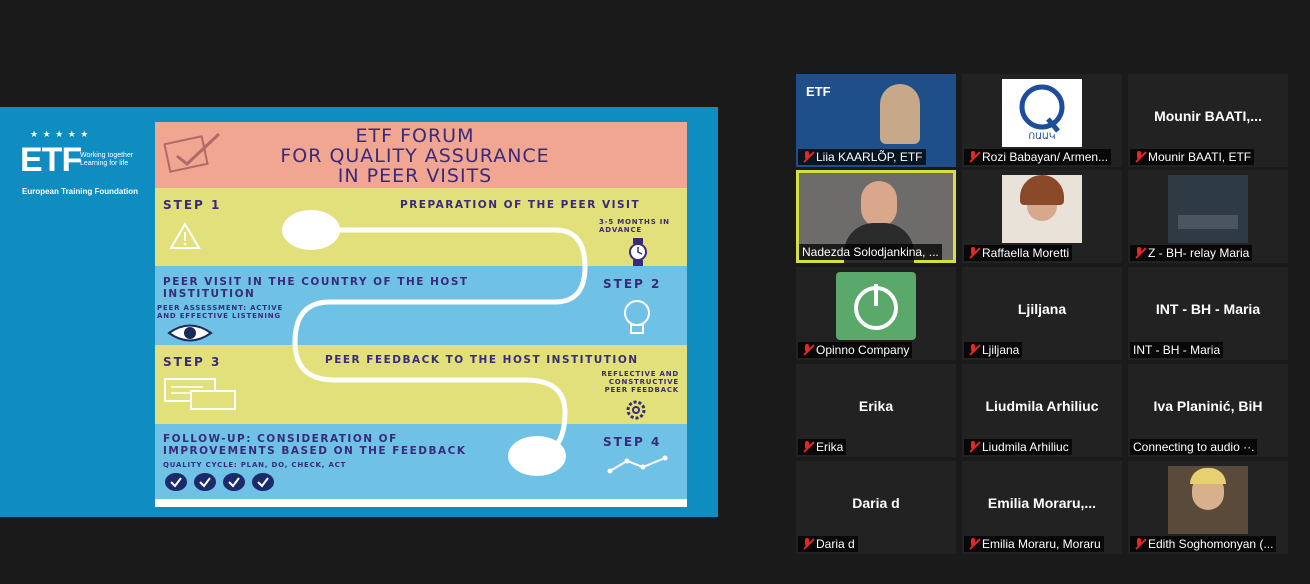 This screenshot has width=1310, height=584. Describe the element at coordinates (1177, 350) in the screenshot. I see `participant-label: INT - BH - Maria` at that location.